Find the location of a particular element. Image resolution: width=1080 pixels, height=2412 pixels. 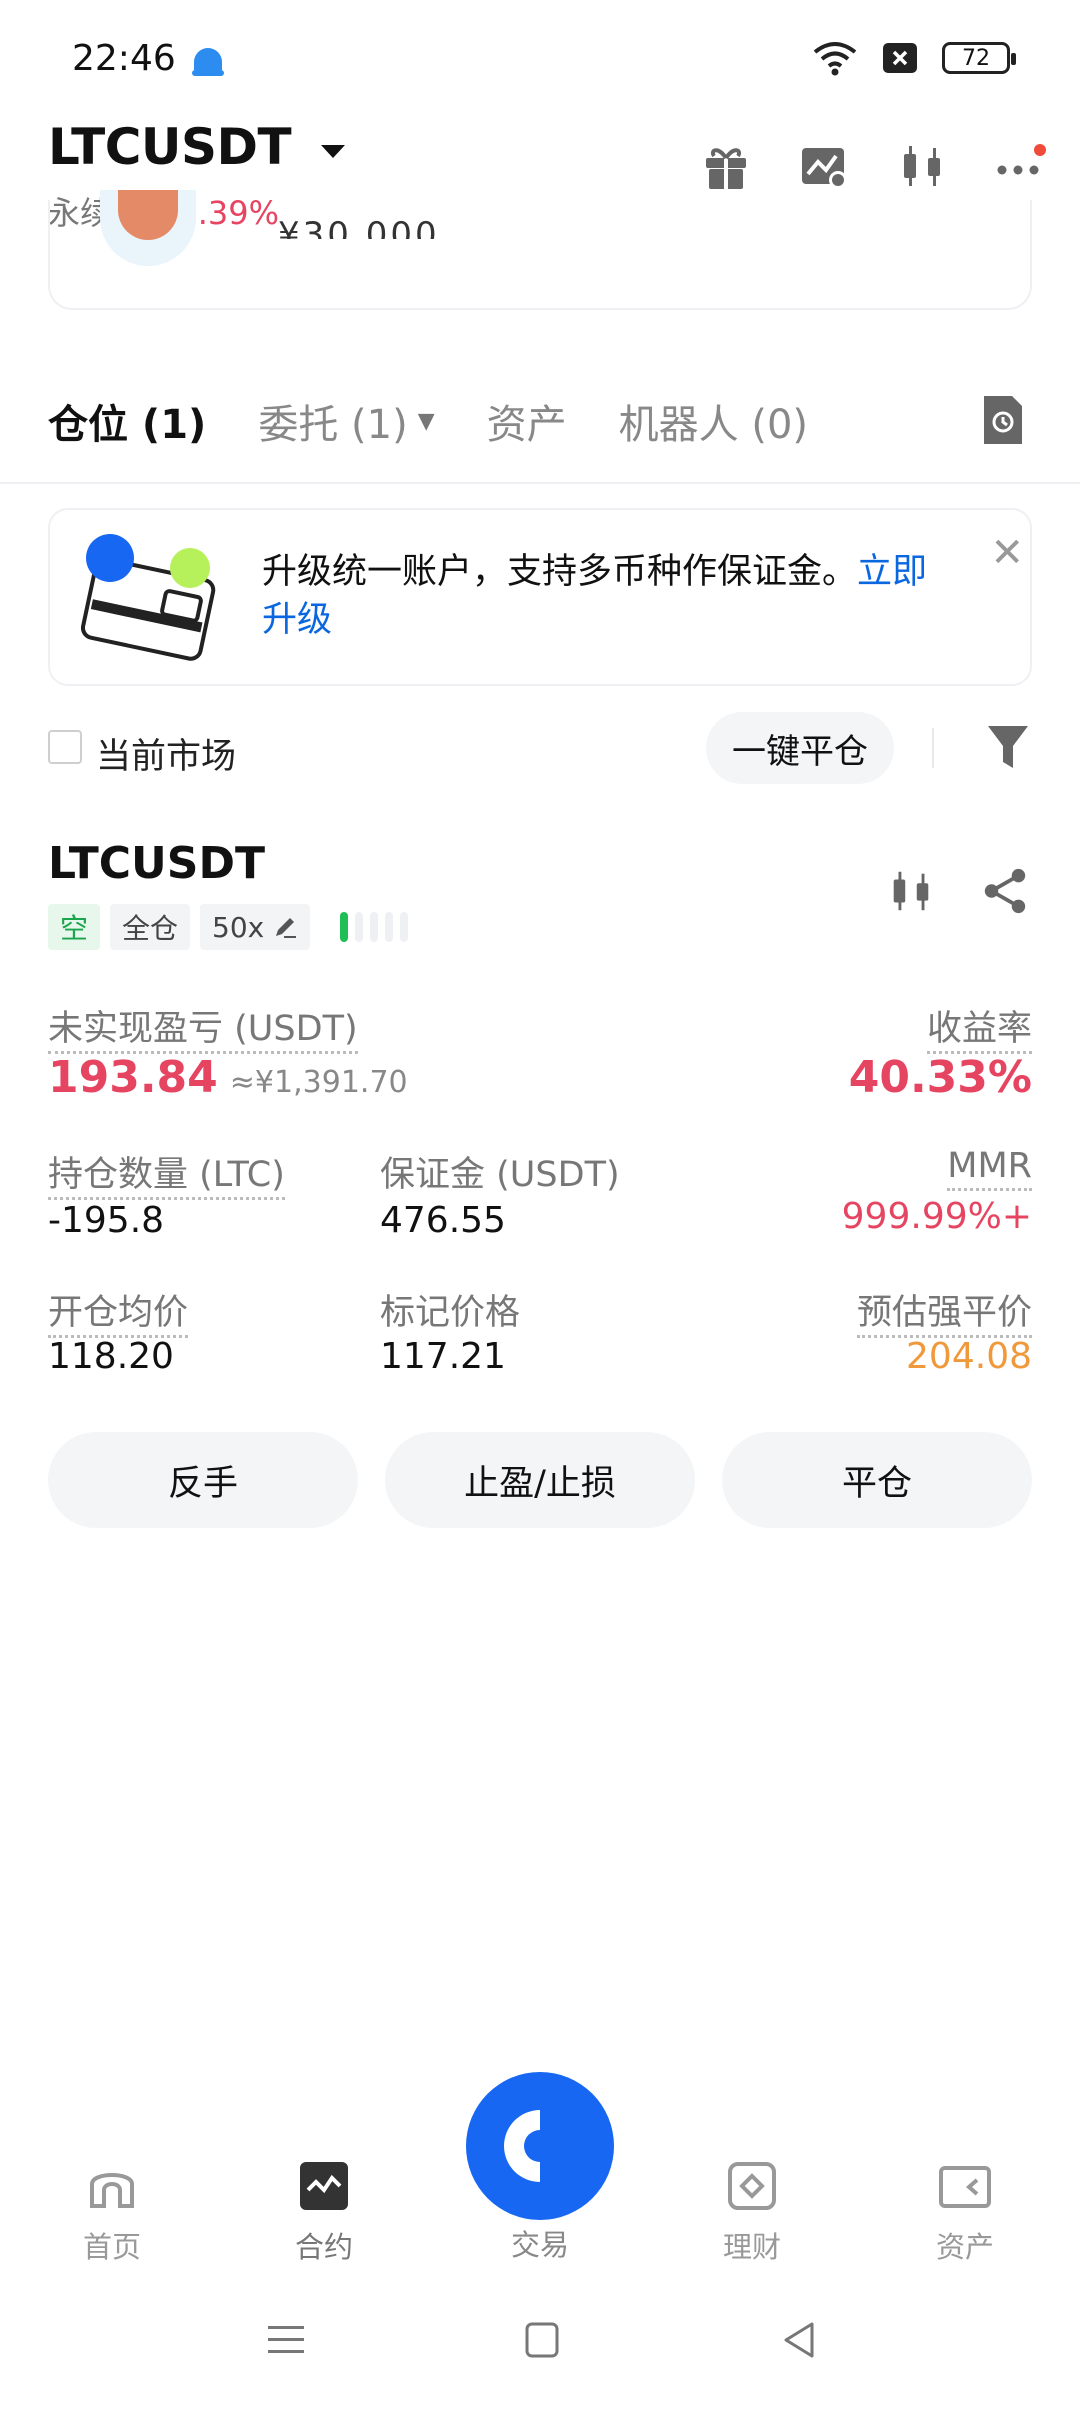

margin-mode-badge: 全仓 is located at coordinates (150, 927).